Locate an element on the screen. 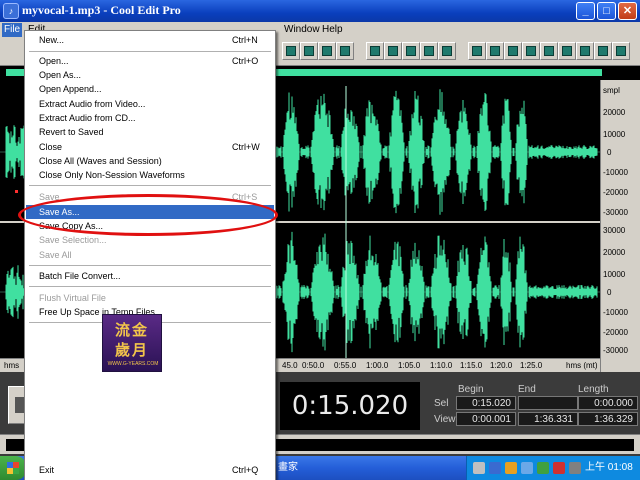  sel-end-field is located at coordinates (548, 403).